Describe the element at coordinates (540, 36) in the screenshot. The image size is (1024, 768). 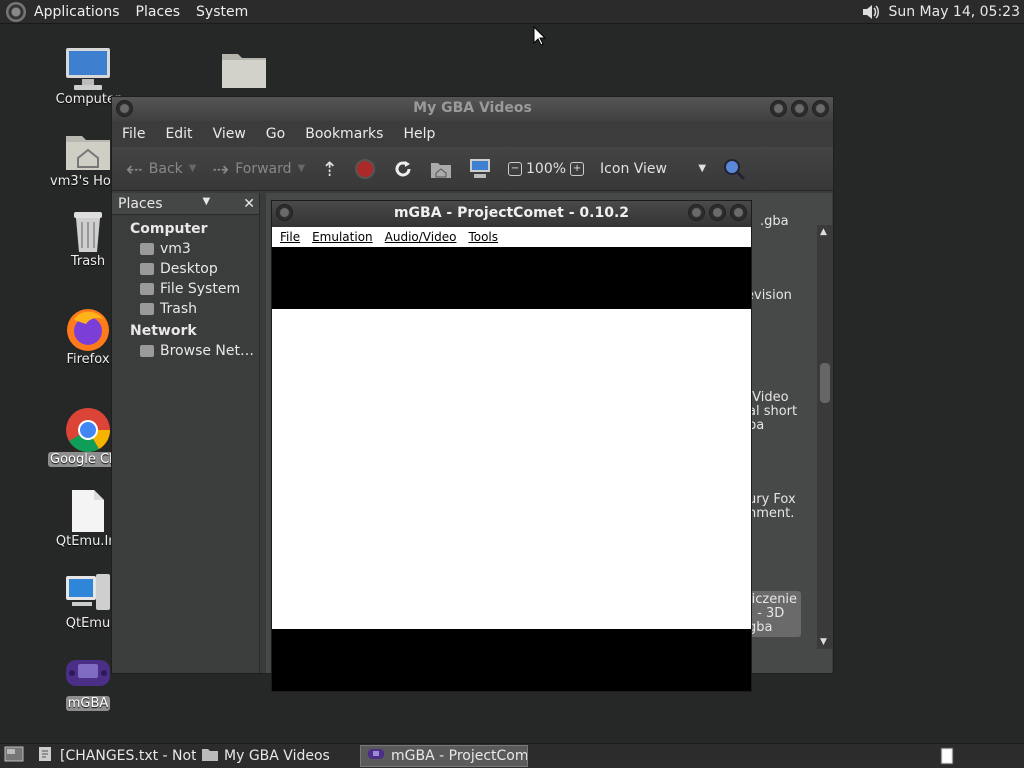
I see `mouse-cursor-icon` at that location.